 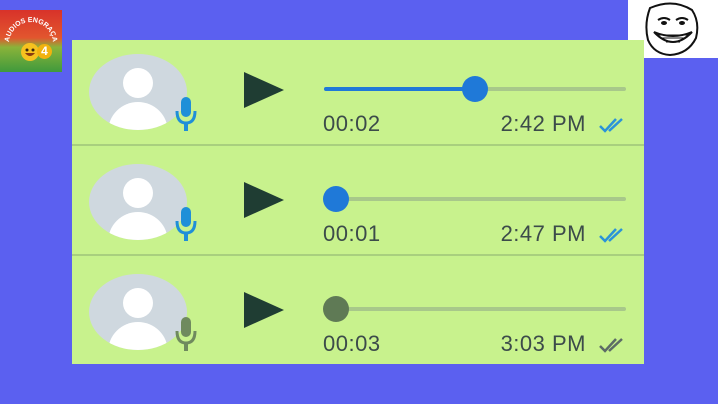 I want to click on duration-label: 00:03, so click(x=352, y=343).